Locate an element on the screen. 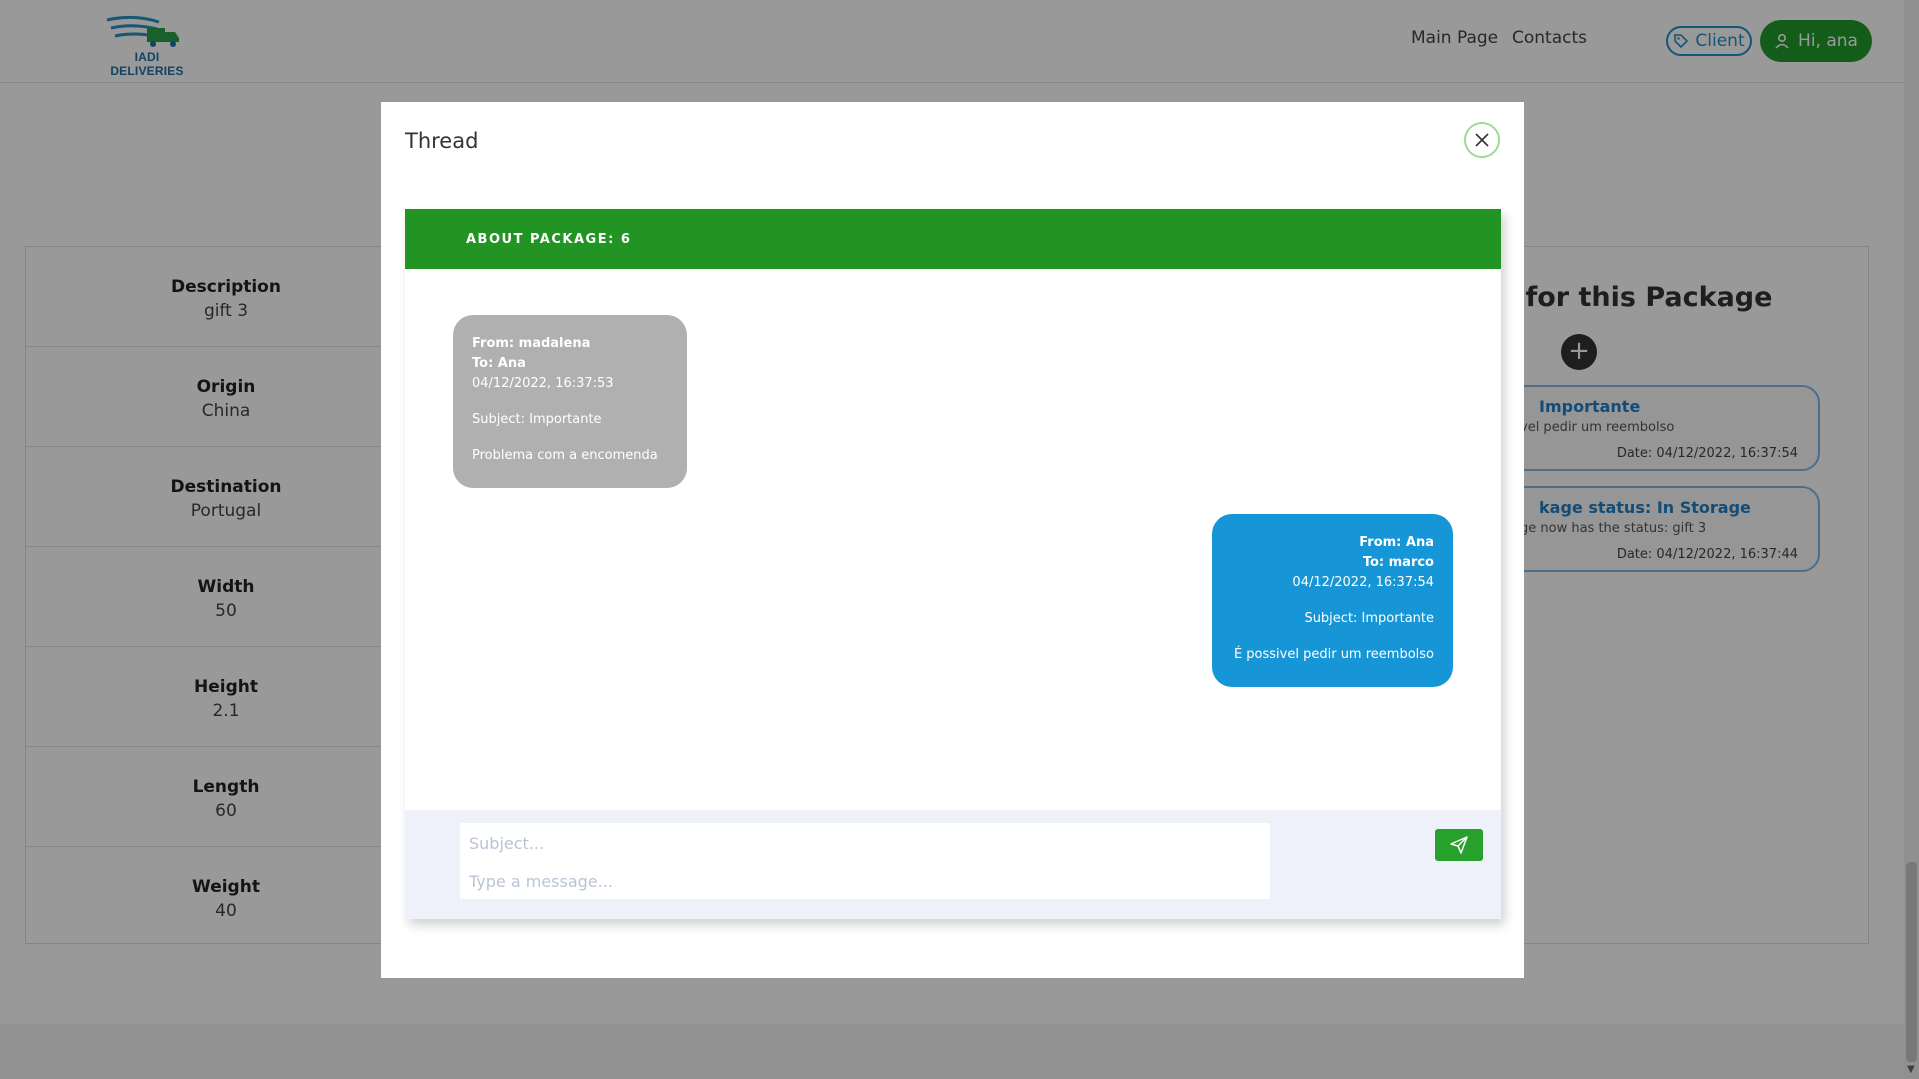 The width and height of the screenshot is (1919, 1079). close-button is located at coordinates (1482, 140).